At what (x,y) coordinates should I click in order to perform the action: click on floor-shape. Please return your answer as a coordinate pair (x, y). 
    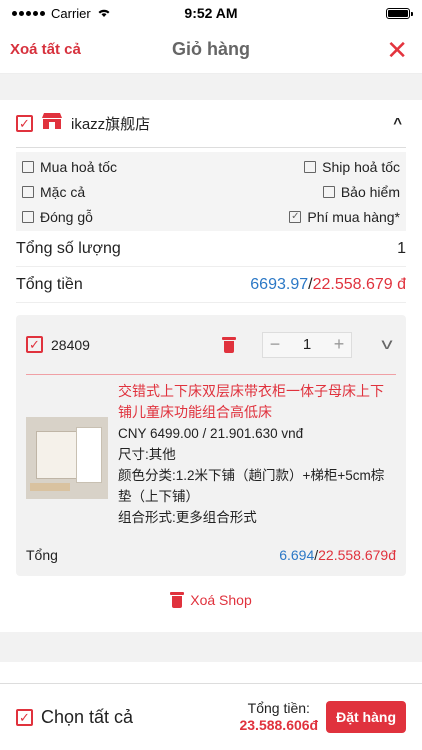
    Looking at the image, I should click on (50, 487).